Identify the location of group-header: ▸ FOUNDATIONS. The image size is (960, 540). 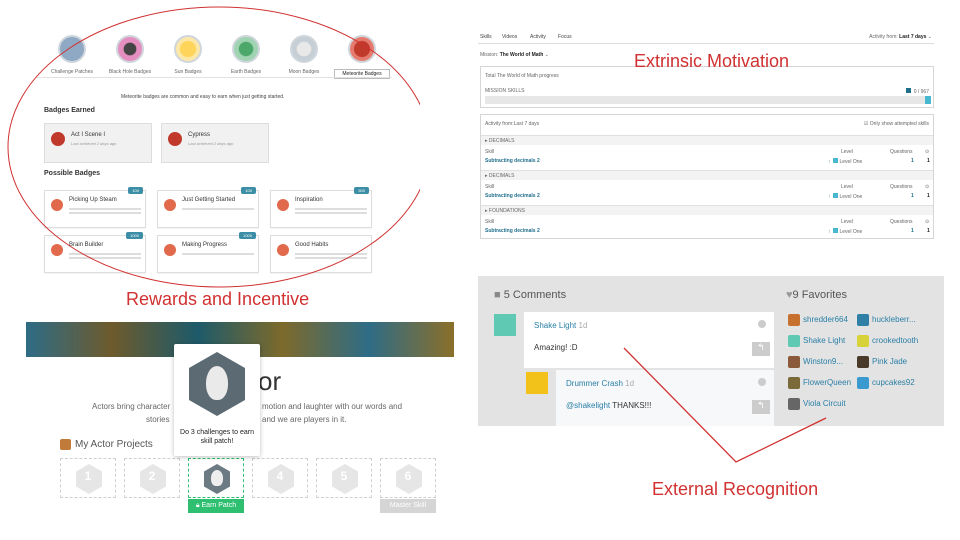
(707, 210).